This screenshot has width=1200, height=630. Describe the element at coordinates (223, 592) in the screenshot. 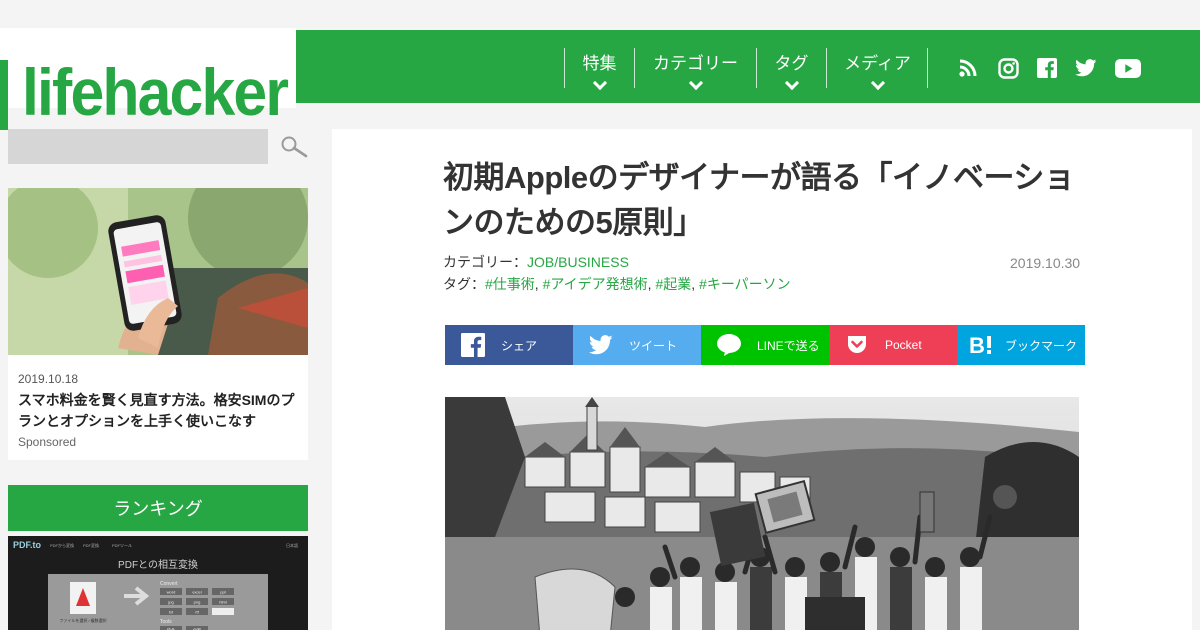

I see `thumb-convert-button: ppt` at that location.